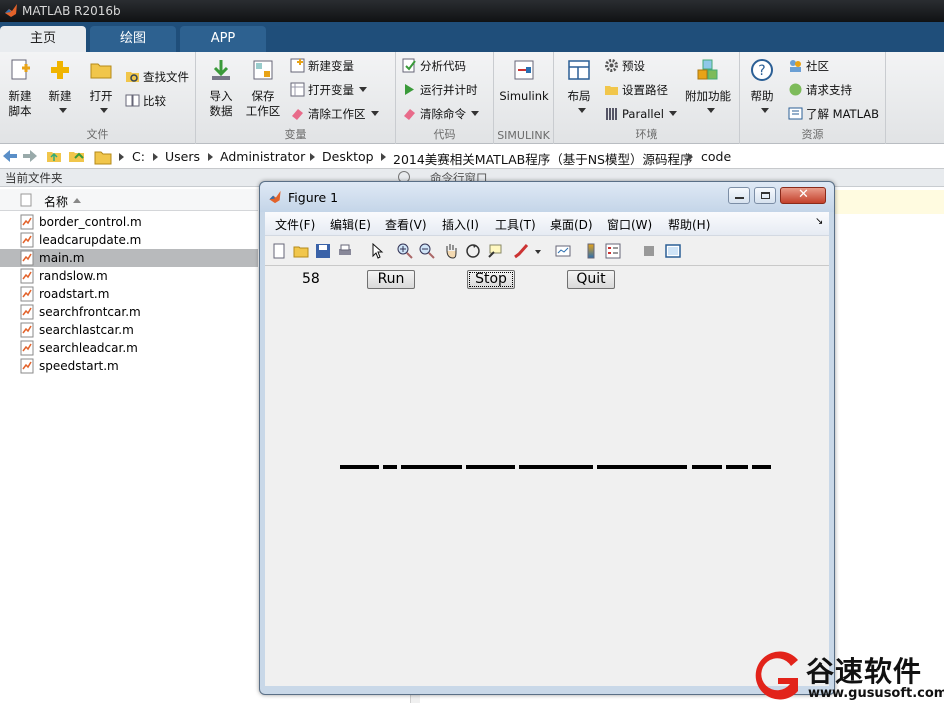 The image size is (944, 703). What do you see at coordinates (221, 88) in the screenshot?
I see `import-data-button: 导入 数据` at bounding box center [221, 88].